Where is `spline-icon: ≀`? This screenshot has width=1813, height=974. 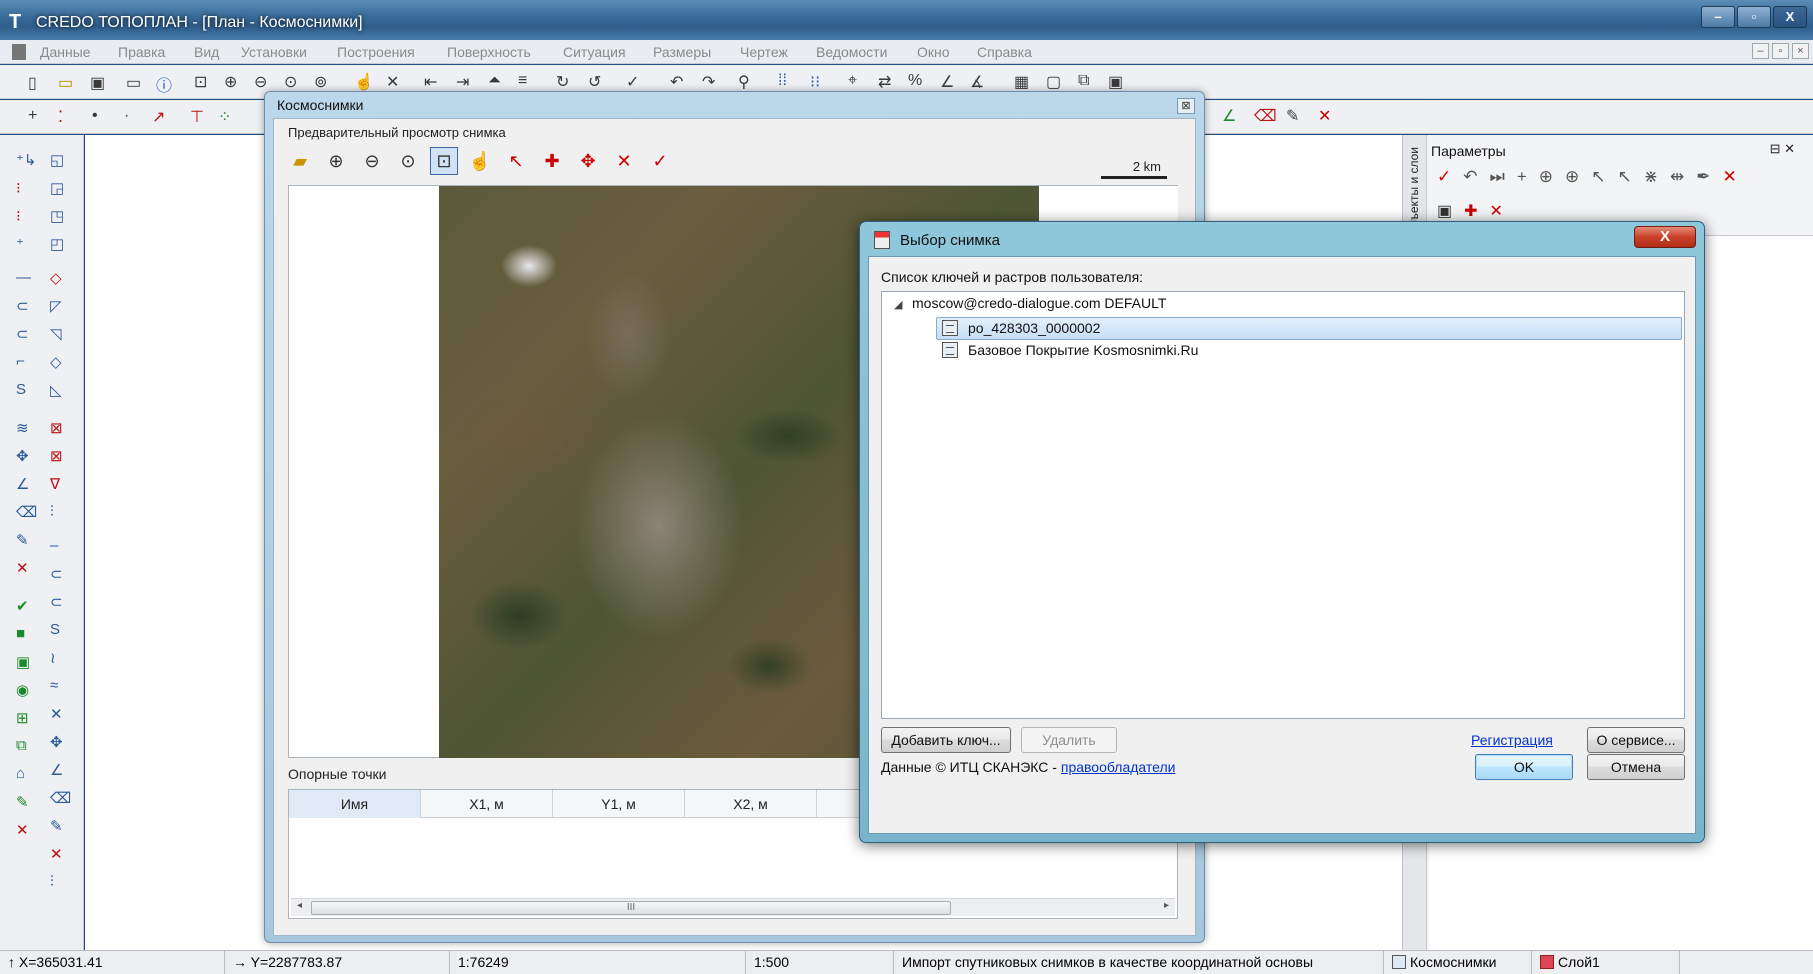
spline-icon: ≀ is located at coordinates (53, 658).